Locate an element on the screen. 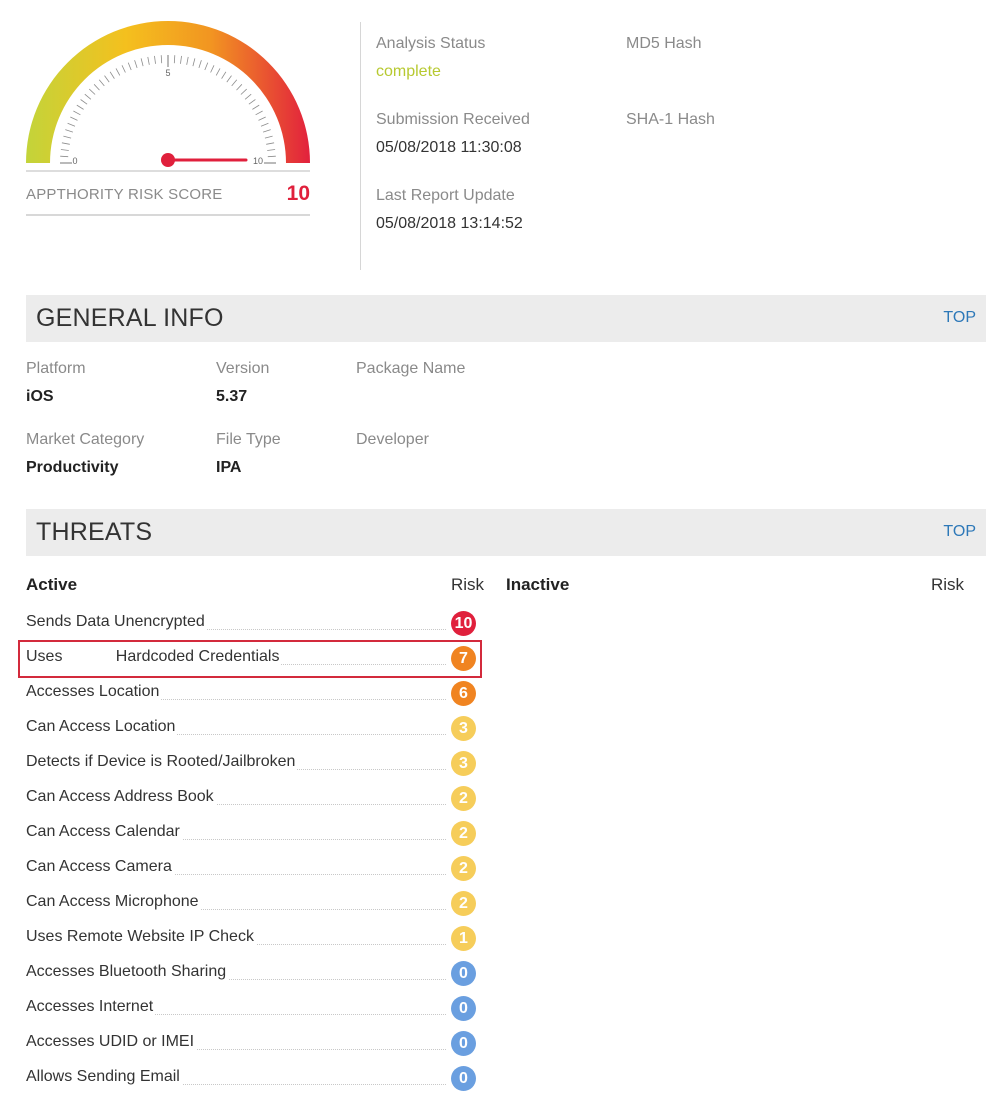 The image size is (996, 1099). version-label: Version is located at coordinates (243, 368).